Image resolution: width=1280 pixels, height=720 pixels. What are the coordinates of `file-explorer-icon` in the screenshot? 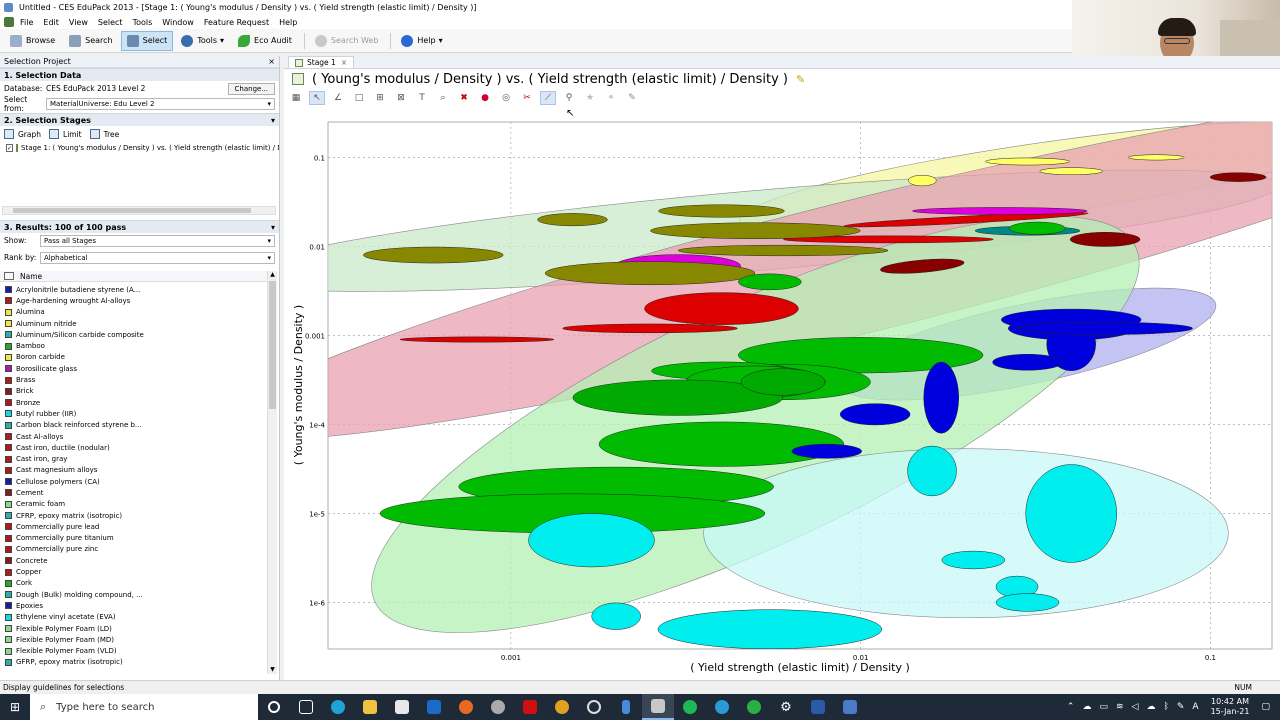 It's located at (370, 707).